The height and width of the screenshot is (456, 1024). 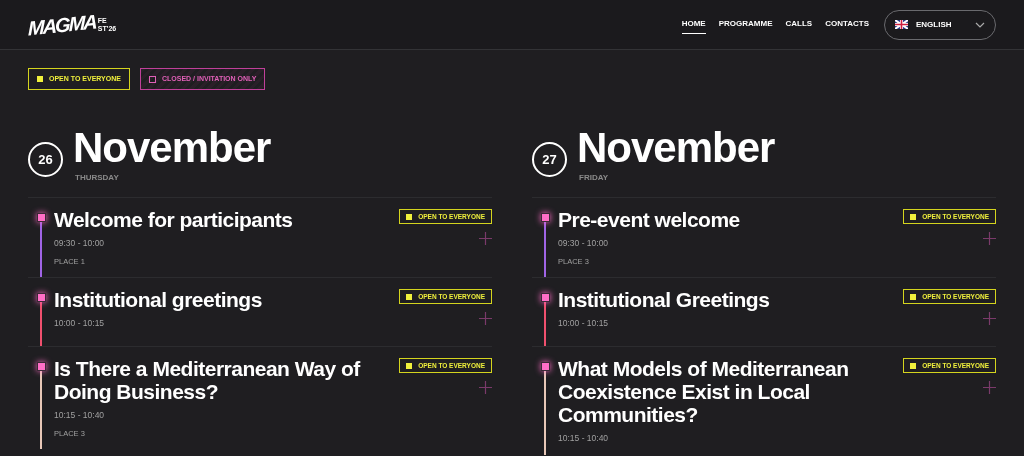 What do you see at coordinates (219, 299) in the screenshot?
I see `event-title: Institutional greetings` at bounding box center [219, 299].